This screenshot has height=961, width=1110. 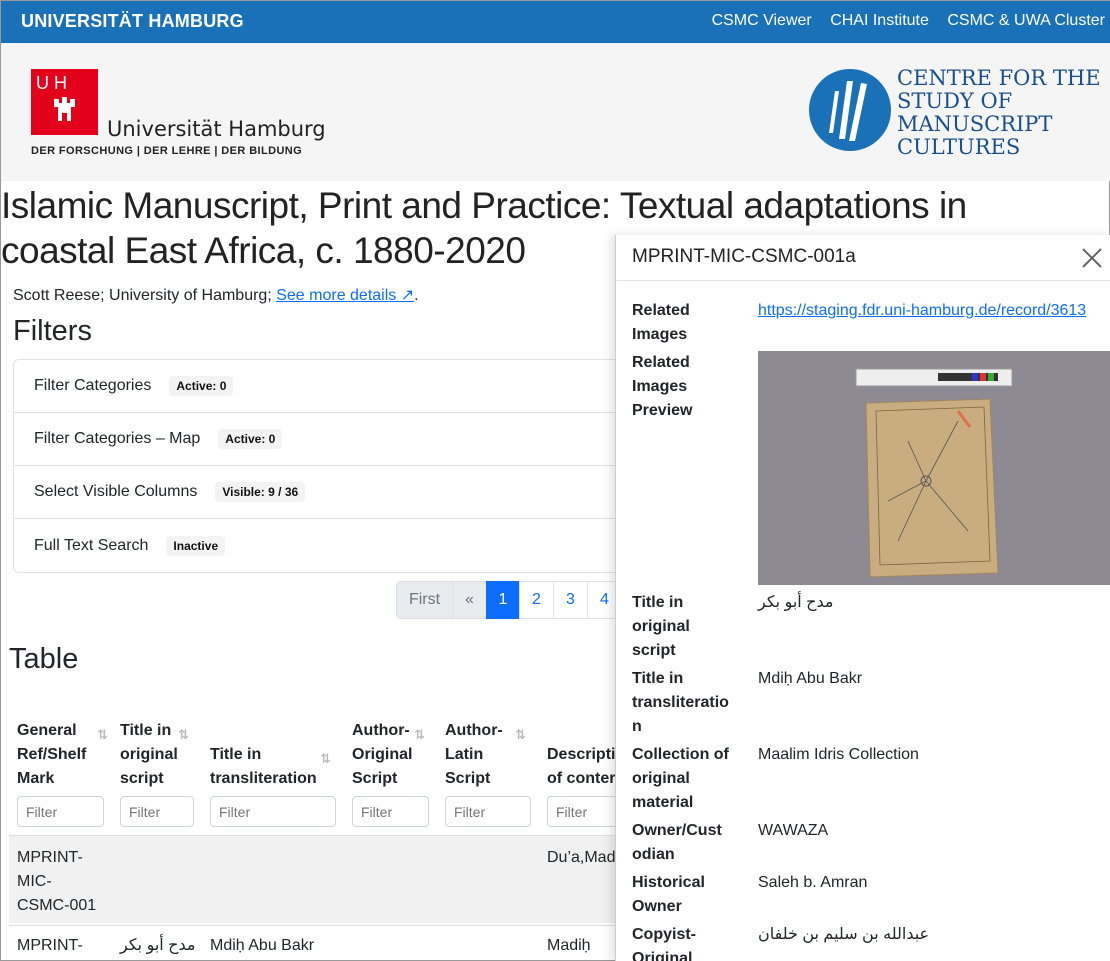 I want to click on field-label-related-images-preview: Related Images Preview, so click(x=662, y=386).